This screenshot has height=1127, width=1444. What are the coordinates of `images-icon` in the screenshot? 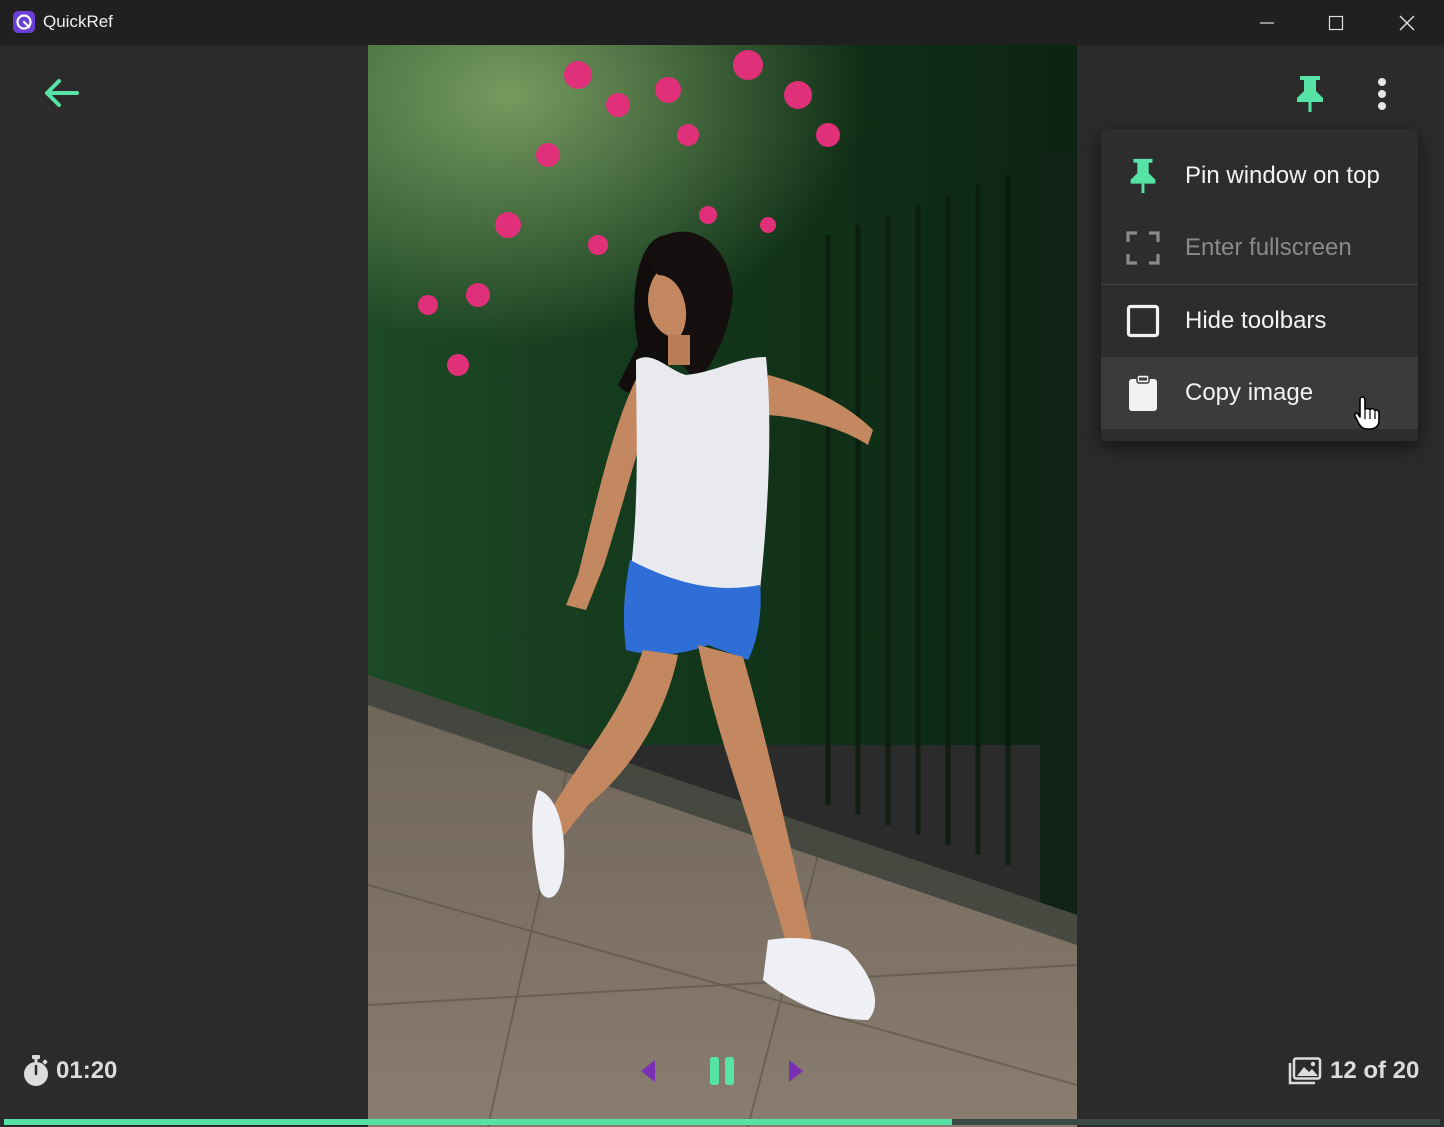 It's located at (1305, 1071).